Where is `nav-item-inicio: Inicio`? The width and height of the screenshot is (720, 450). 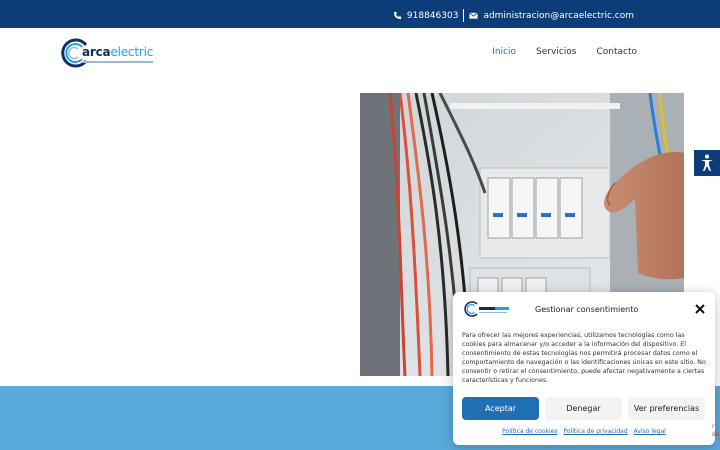
nav-item-inicio: Inicio is located at coordinates (504, 52).